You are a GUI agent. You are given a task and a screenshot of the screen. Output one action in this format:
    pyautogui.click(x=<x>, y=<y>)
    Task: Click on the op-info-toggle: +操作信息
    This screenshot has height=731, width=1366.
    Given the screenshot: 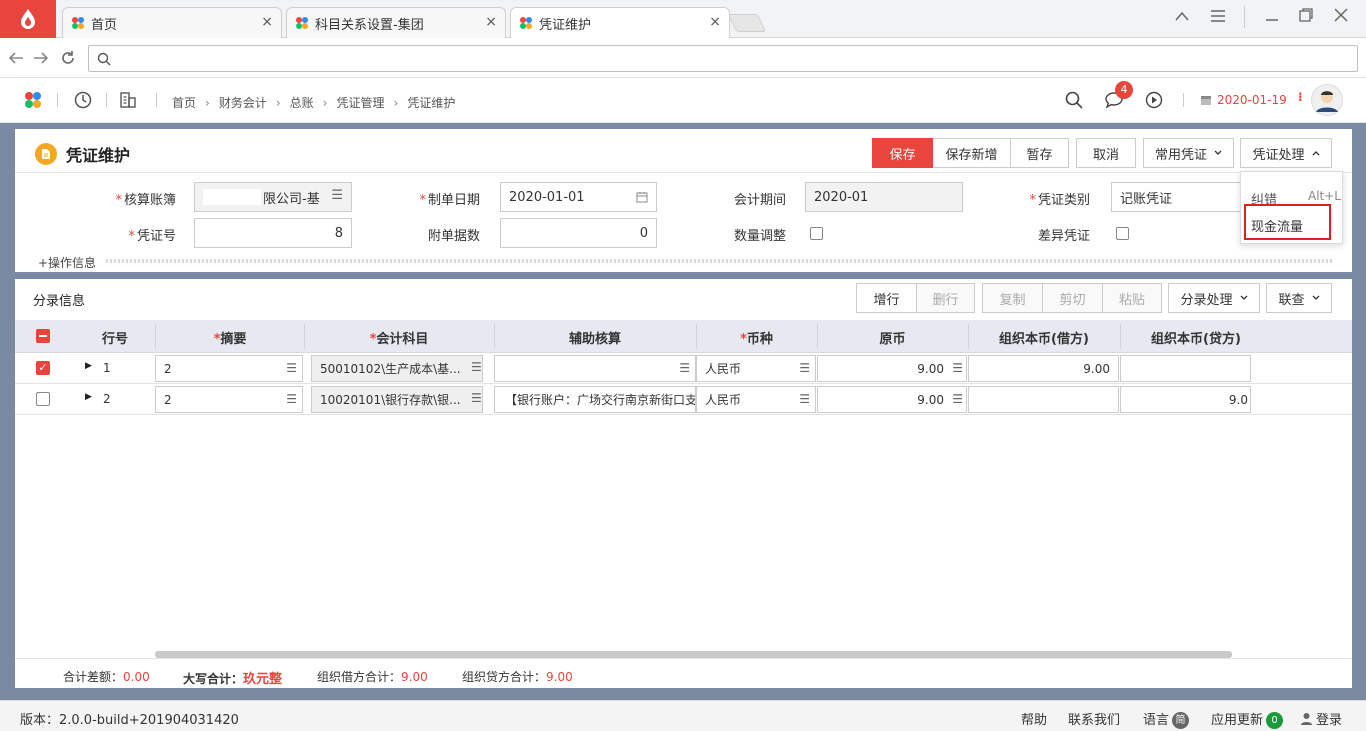 What is the action you would take?
    pyautogui.click(x=67, y=262)
    